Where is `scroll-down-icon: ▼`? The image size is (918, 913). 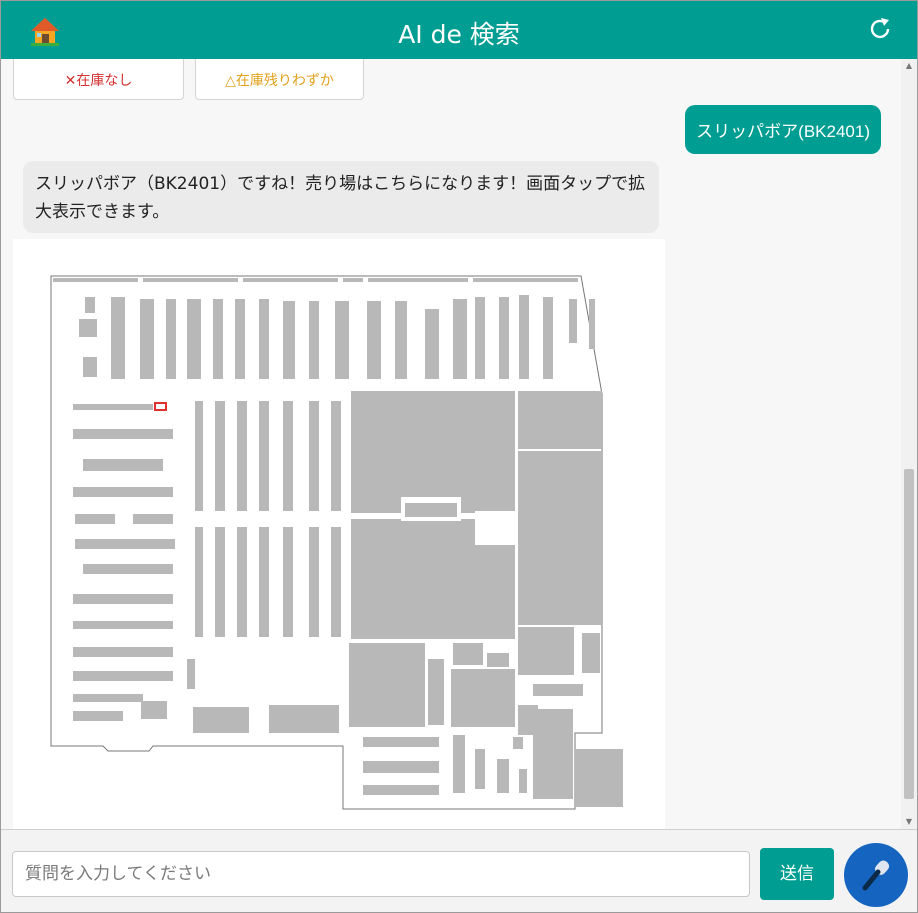 scroll-down-icon: ▼ is located at coordinates (909, 822).